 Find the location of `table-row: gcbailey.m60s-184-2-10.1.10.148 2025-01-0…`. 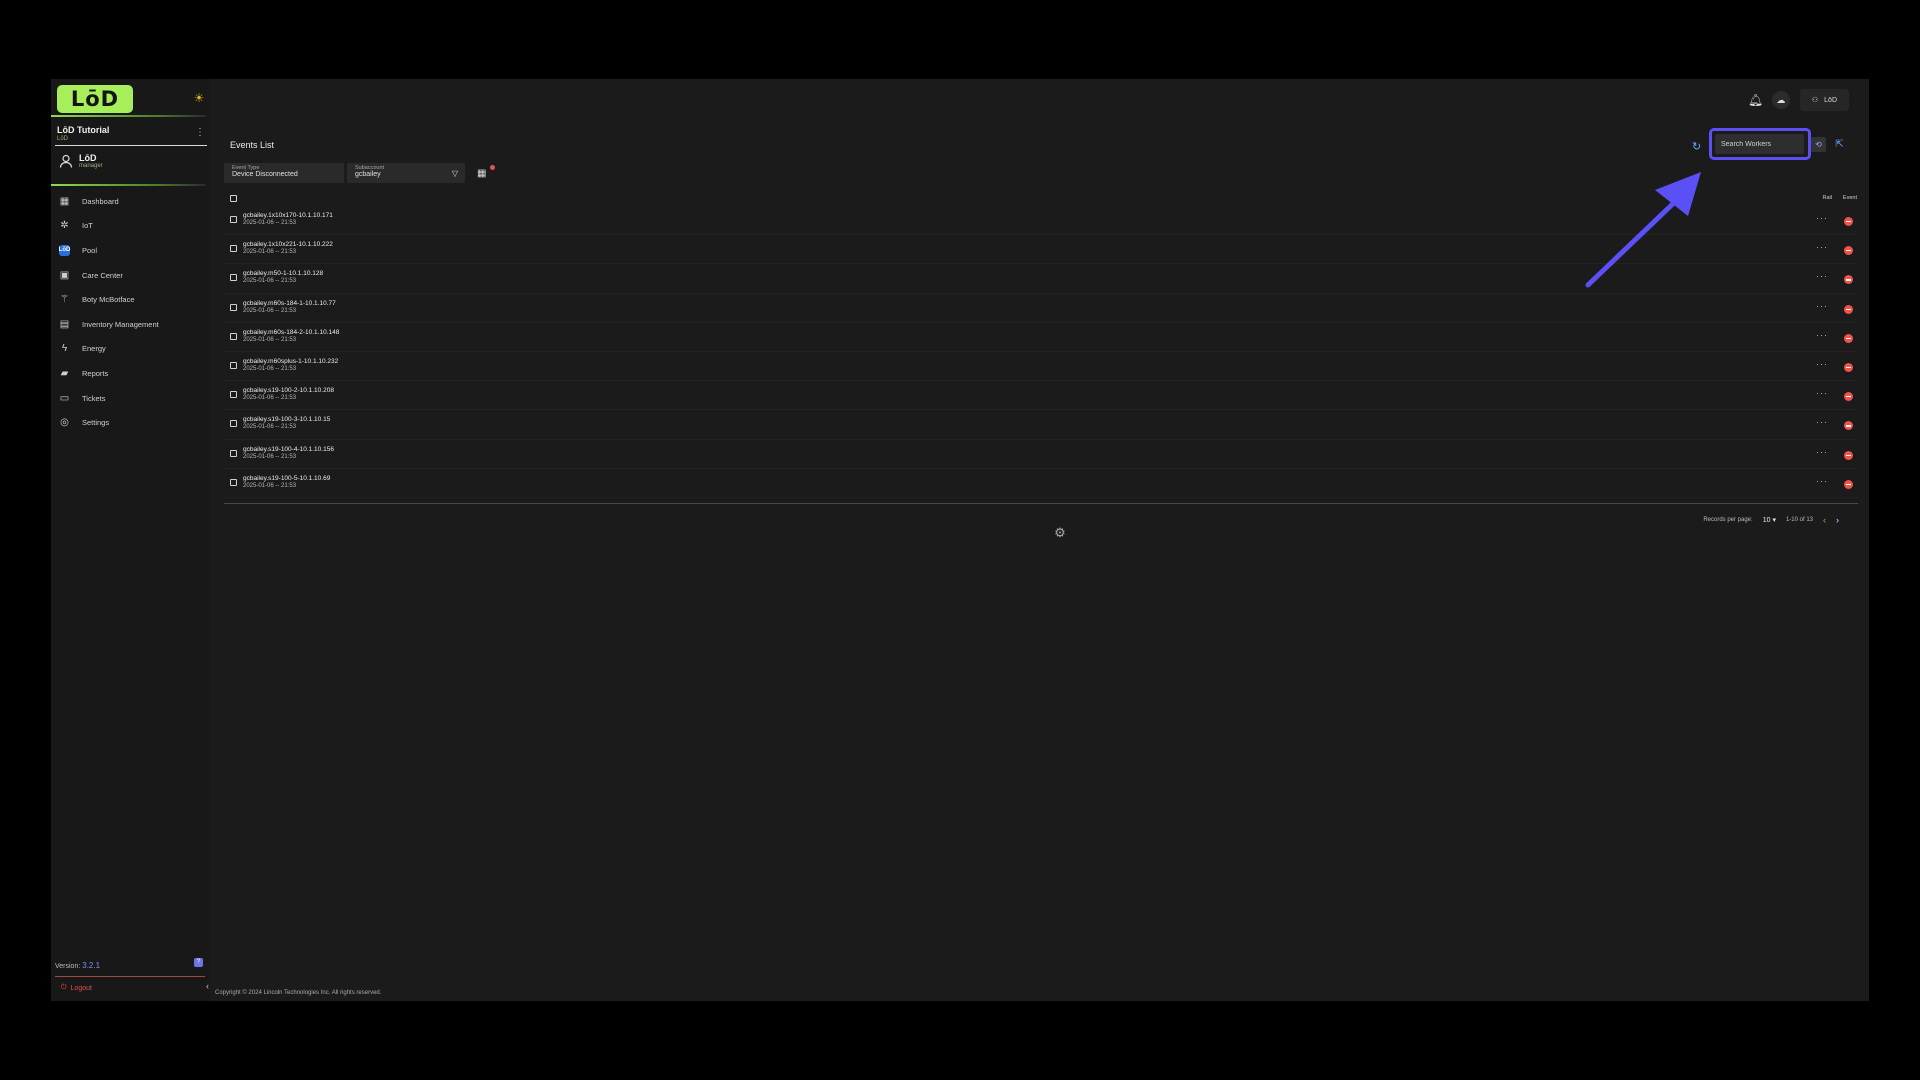

table-row: gcbailey.m60s-184-2-10.1.10.148 2025-01-0… is located at coordinates (1041, 337).